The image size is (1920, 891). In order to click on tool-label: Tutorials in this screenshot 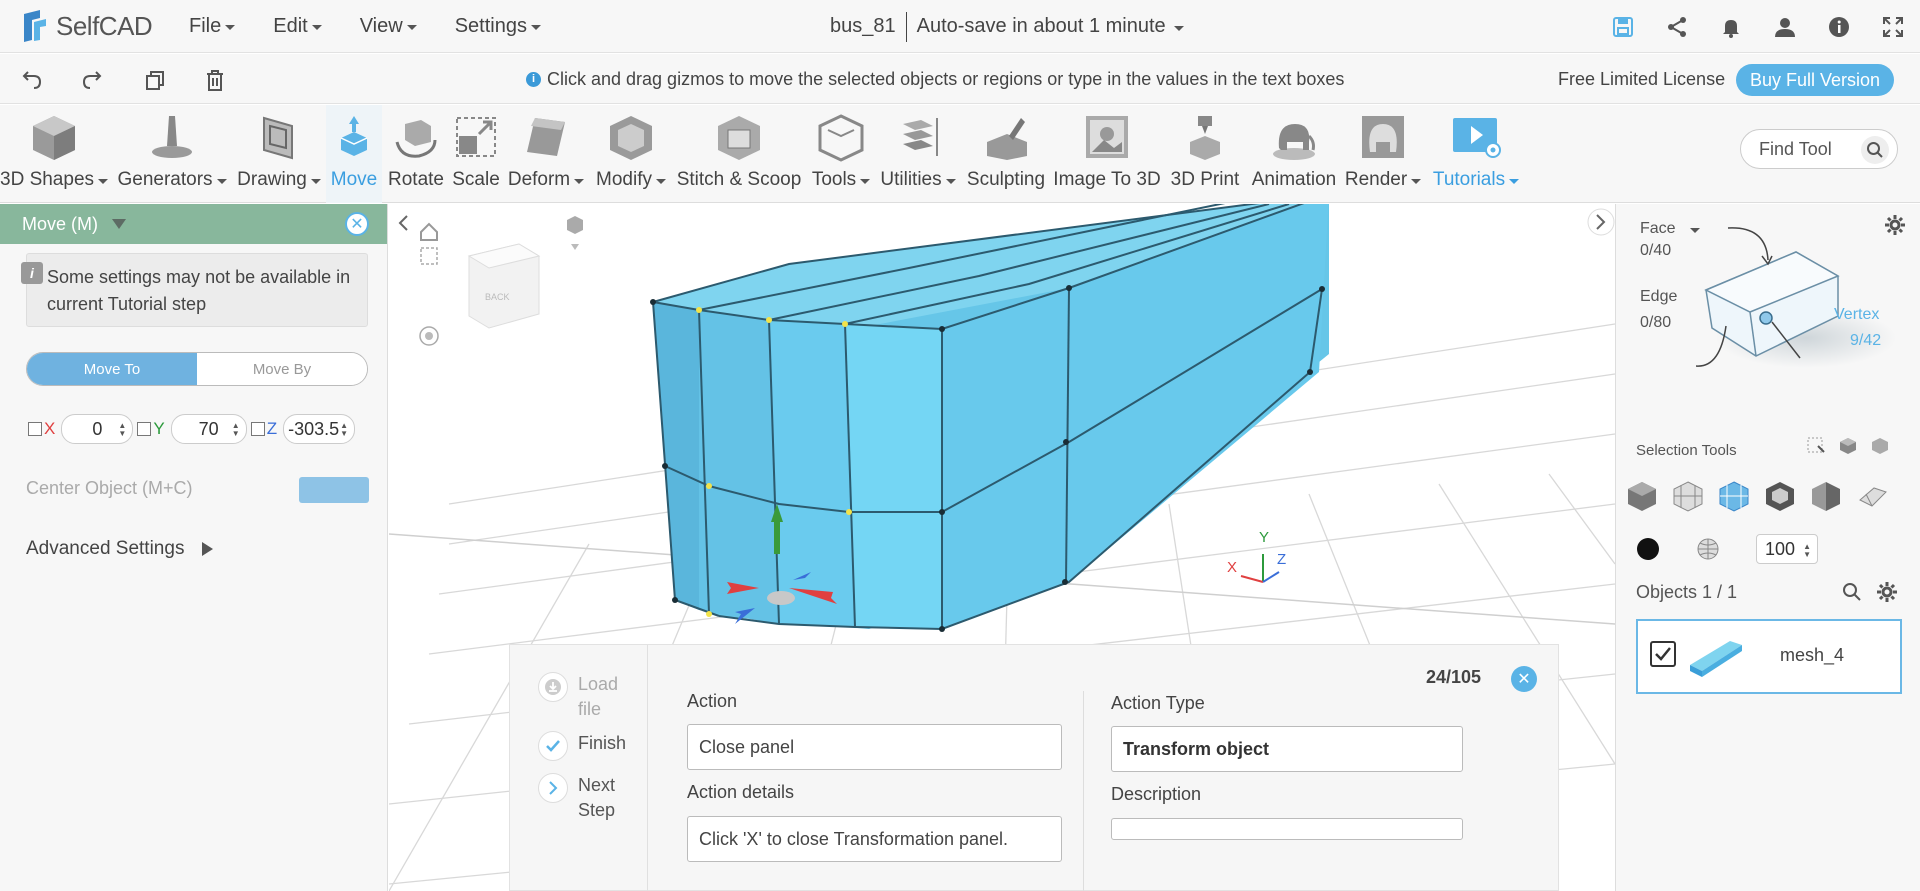, I will do `click(1469, 179)`.